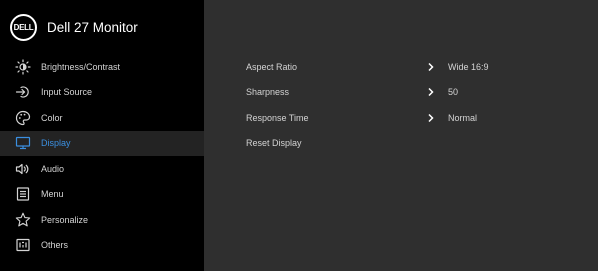 The image size is (598, 271). Describe the element at coordinates (401, 118) in the screenshot. I see `setting-response-time: Response Time Normal` at that location.